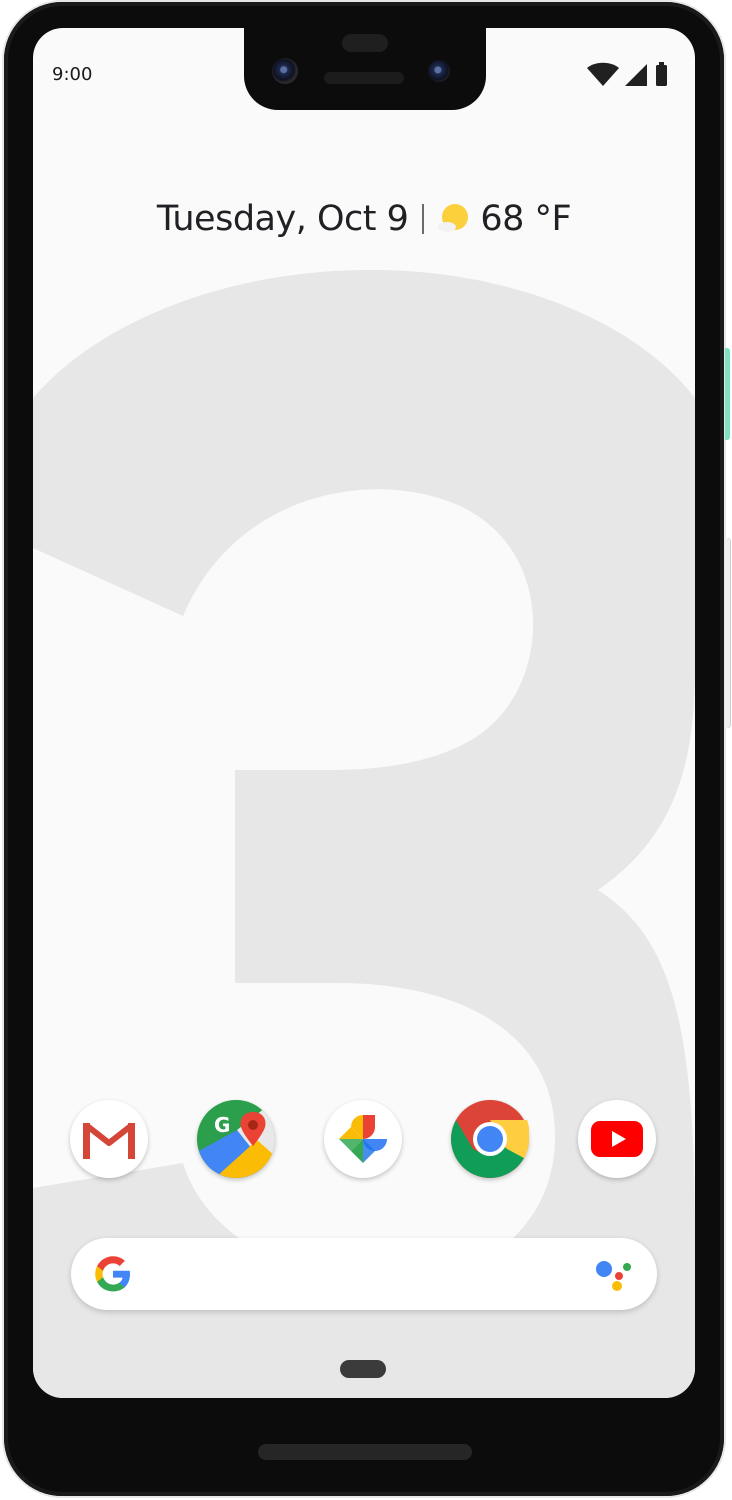 This screenshot has width=732, height=1500. Describe the element at coordinates (727, 633) in the screenshot. I see `volume-rocker` at that location.